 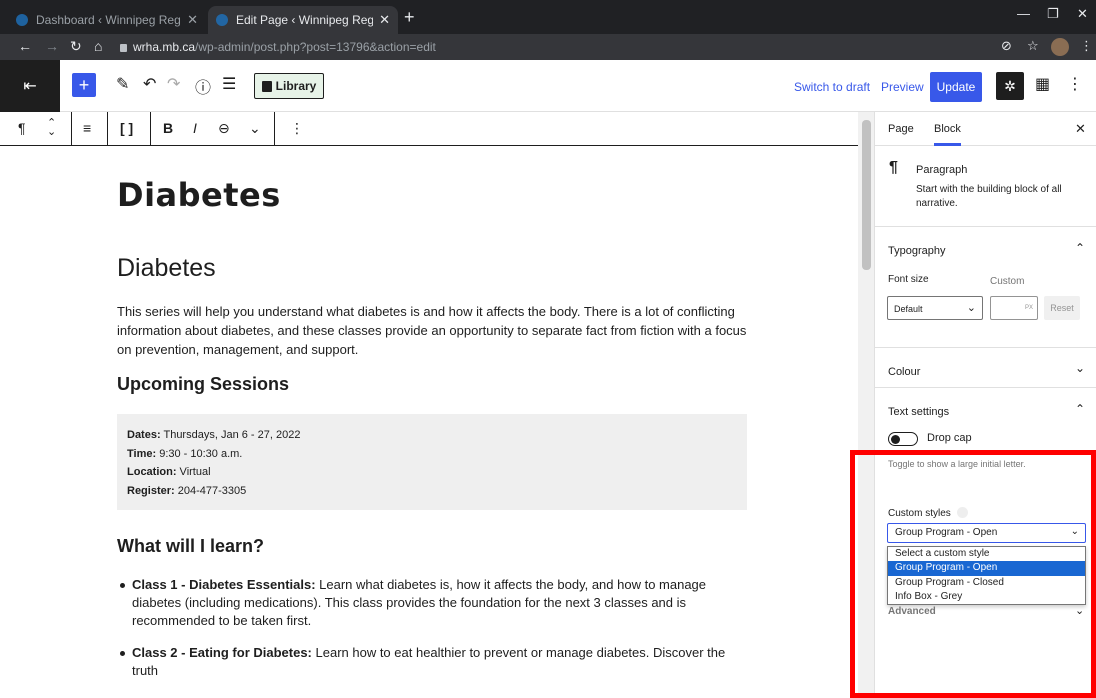 I want to click on details-info-icon: ⓘ, so click(x=203, y=86).